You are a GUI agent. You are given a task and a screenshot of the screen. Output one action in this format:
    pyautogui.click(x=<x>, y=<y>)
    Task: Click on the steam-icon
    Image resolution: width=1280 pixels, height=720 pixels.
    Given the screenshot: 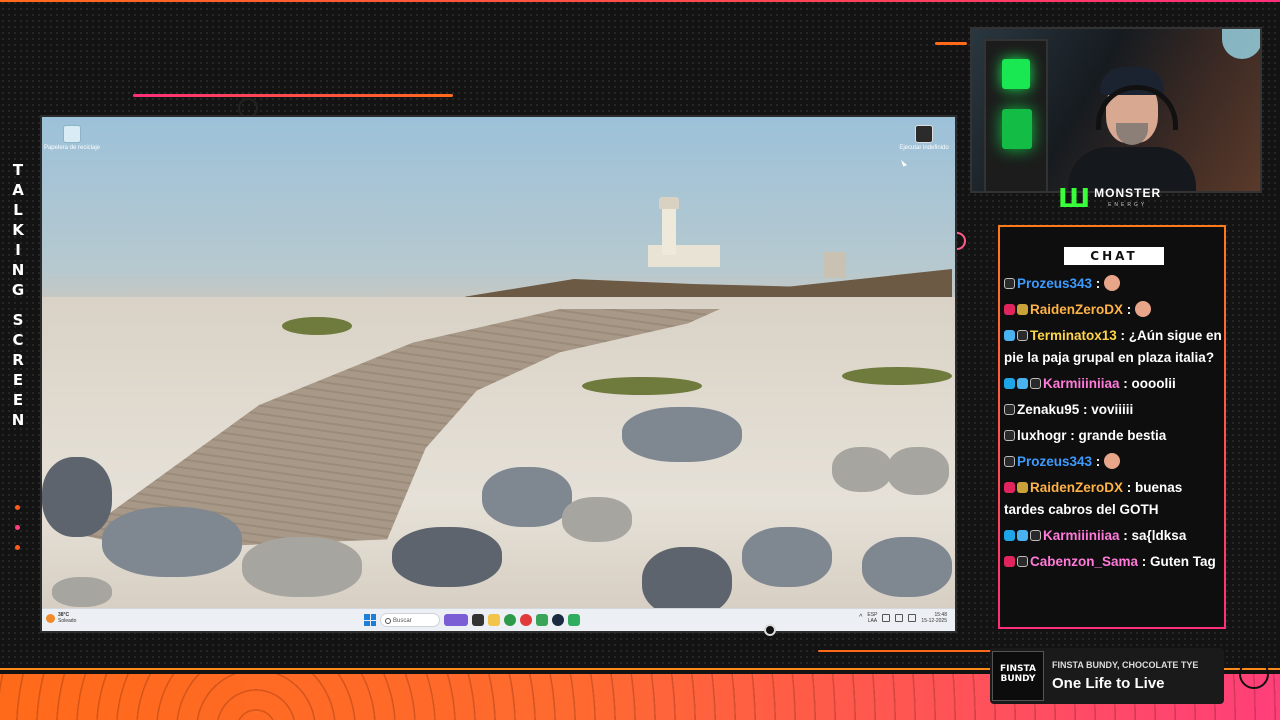 What is the action you would take?
    pyautogui.click(x=558, y=620)
    